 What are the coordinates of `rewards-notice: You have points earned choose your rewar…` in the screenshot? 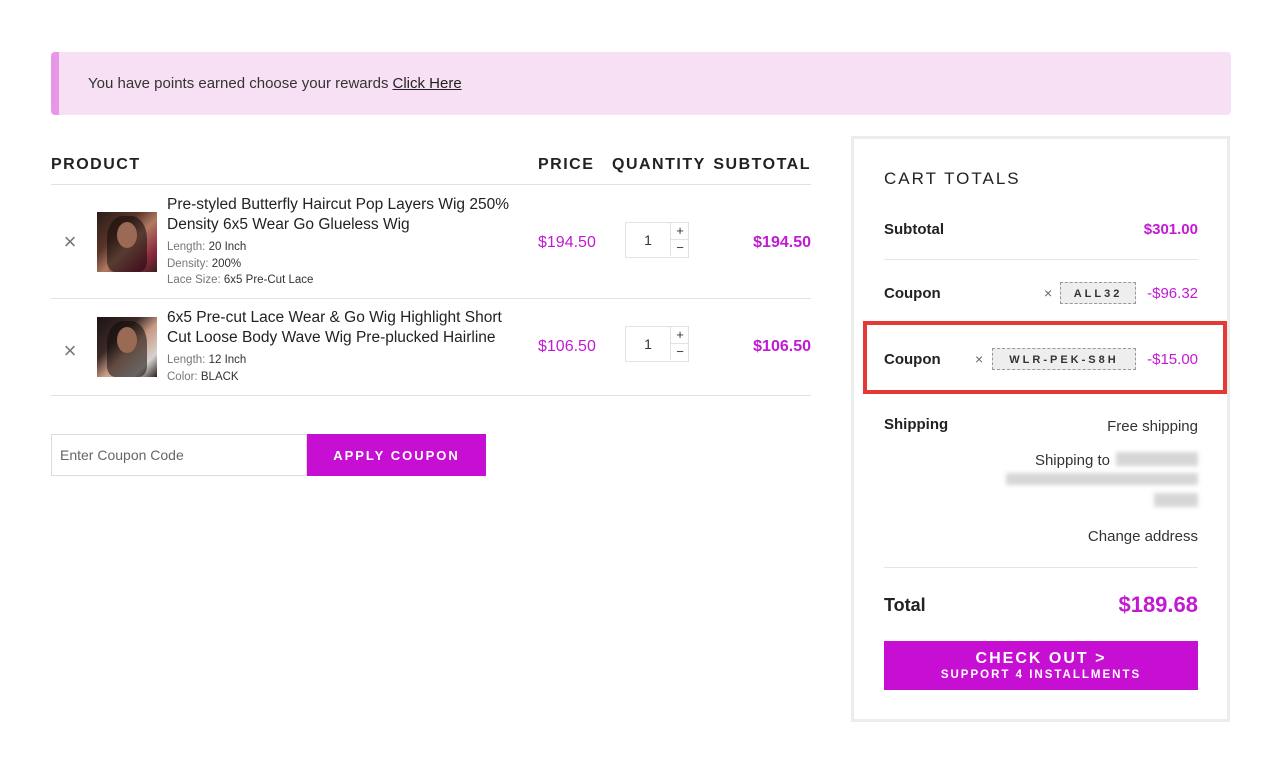 It's located at (641, 83).